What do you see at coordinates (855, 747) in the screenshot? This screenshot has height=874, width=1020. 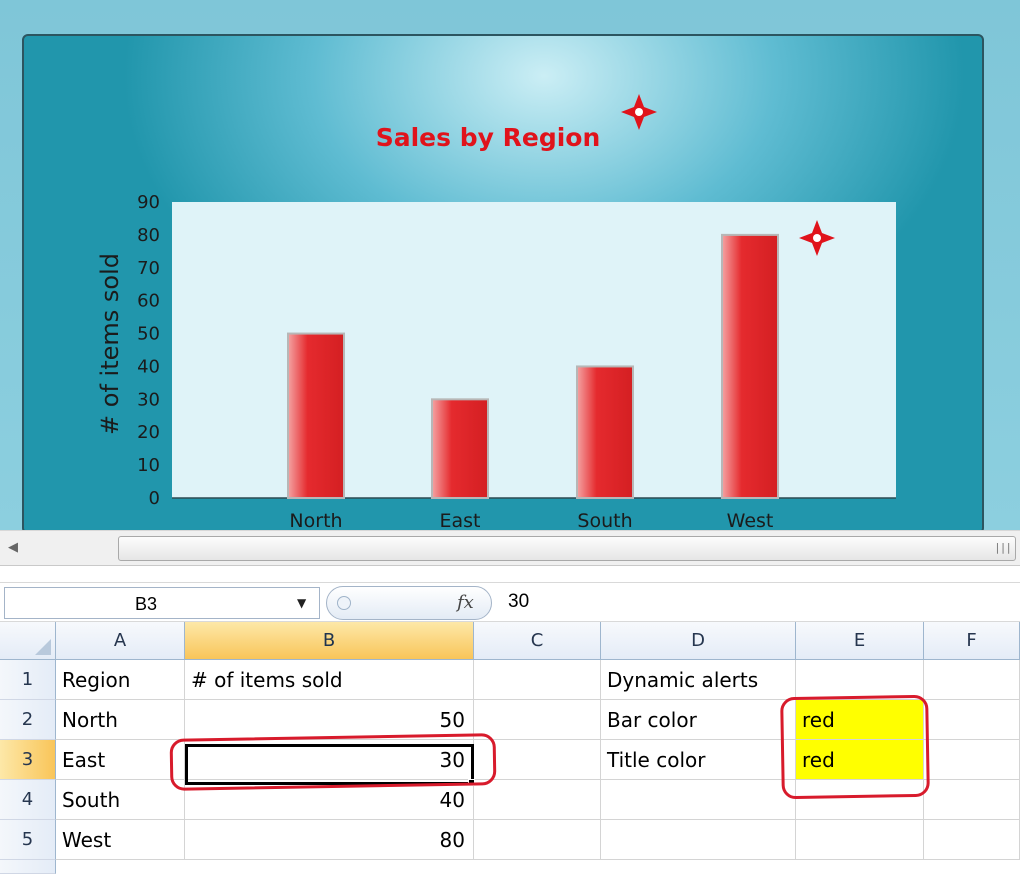 I see `annotation-circle-e2-e3` at bounding box center [855, 747].